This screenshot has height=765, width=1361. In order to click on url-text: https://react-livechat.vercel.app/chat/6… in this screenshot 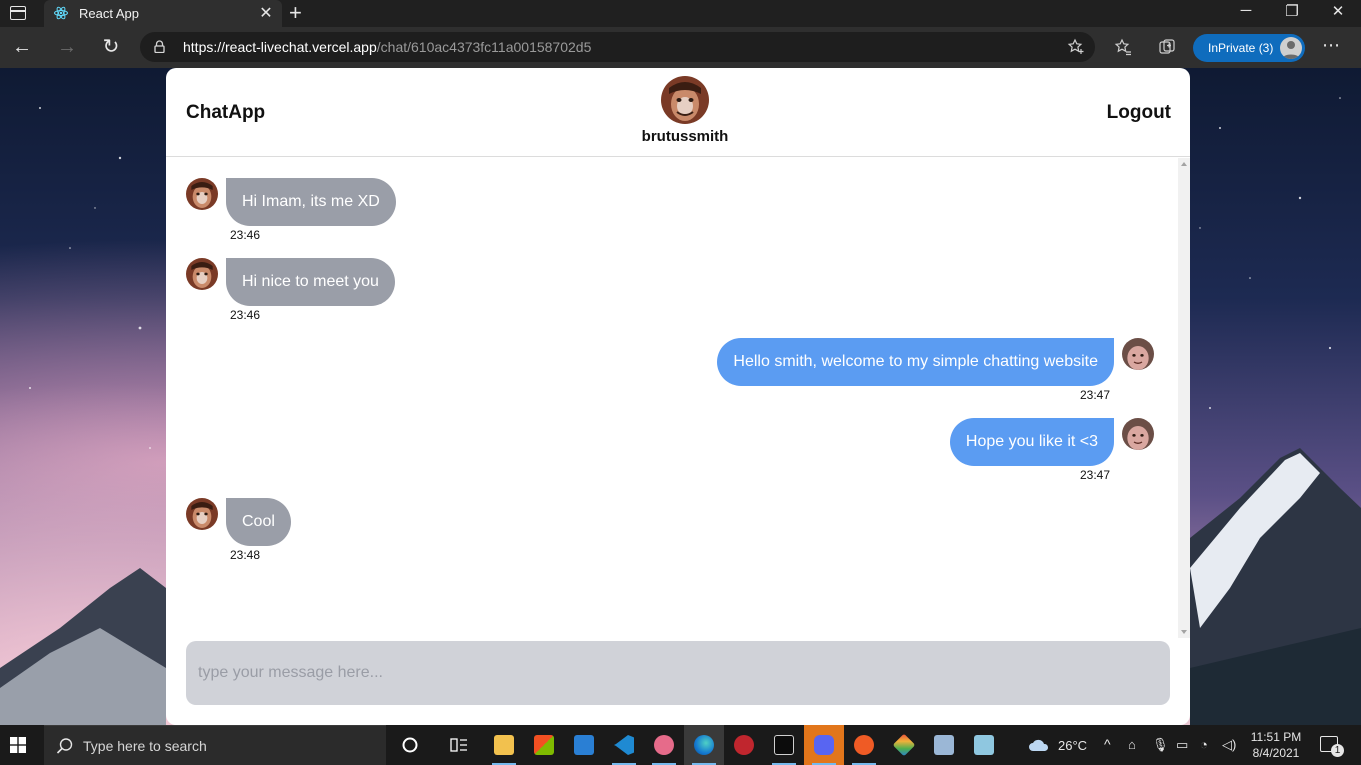, I will do `click(387, 47)`.